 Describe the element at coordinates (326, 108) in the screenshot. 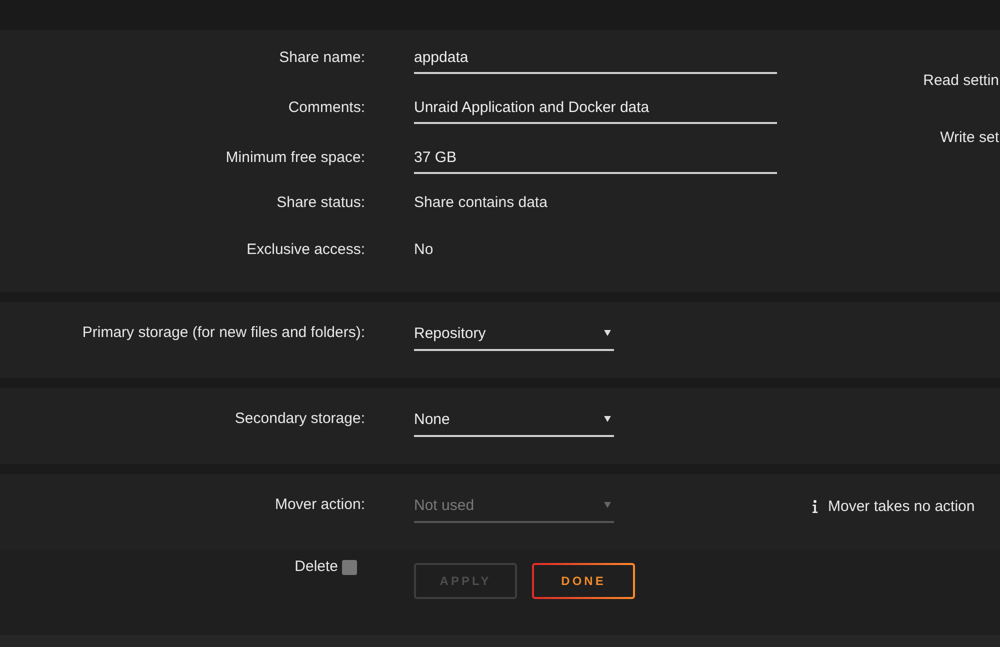

I see `field-label: Comments:` at that location.